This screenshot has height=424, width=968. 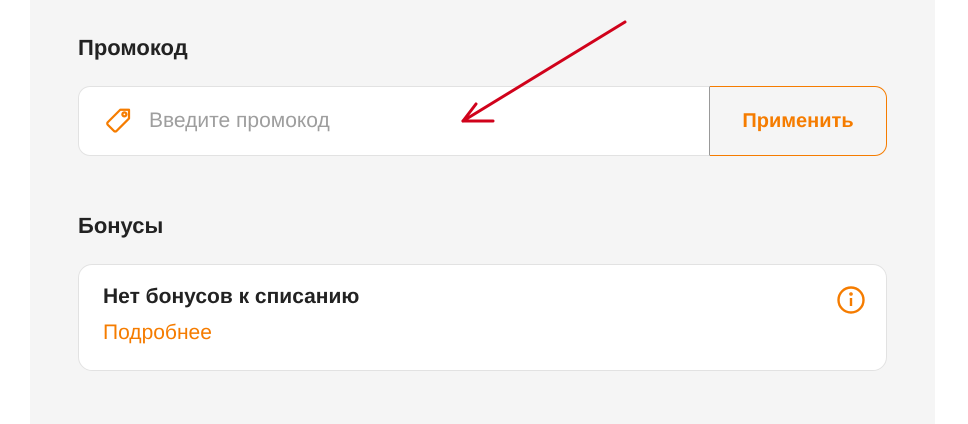 I want to click on section-heading: Промокод, so click(x=133, y=48).